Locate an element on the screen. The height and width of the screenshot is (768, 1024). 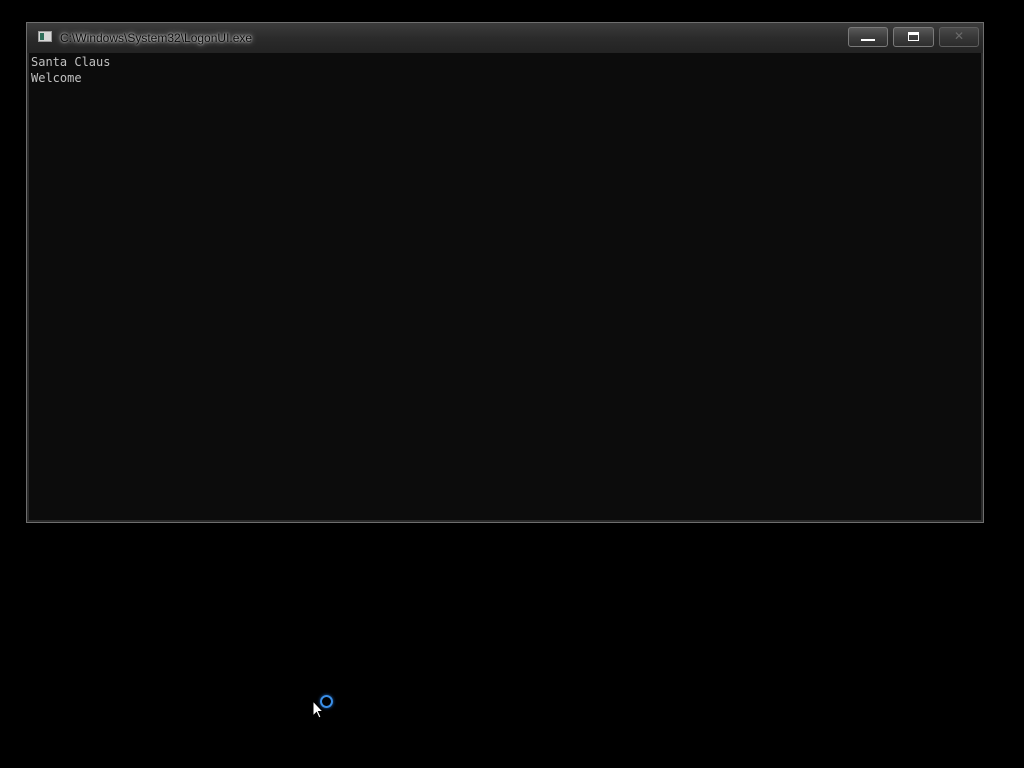
close-icon: ✕ is located at coordinates (959, 36).